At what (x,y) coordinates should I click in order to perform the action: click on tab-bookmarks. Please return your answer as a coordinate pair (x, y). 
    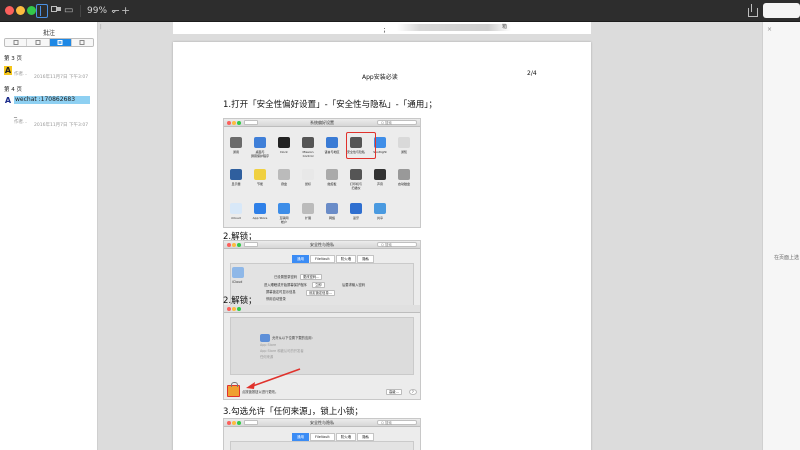
    Looking at the image, I should click on (82, 42).